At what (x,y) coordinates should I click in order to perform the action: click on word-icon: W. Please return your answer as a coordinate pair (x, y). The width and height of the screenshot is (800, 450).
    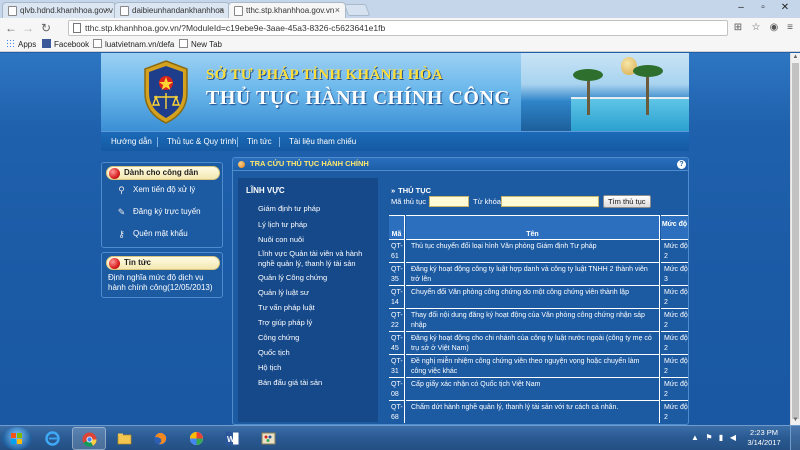
    Looking at the image, I should click on (232, 438).